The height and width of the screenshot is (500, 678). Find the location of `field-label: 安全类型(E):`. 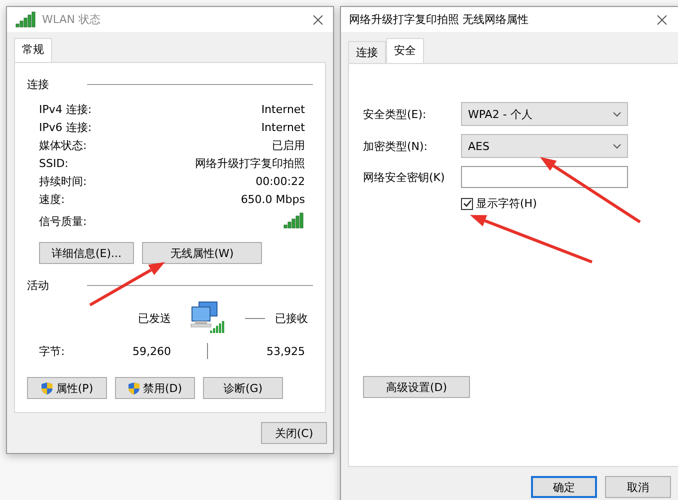

field-label: 安全类型(E): is located at coordinates (395, 114).